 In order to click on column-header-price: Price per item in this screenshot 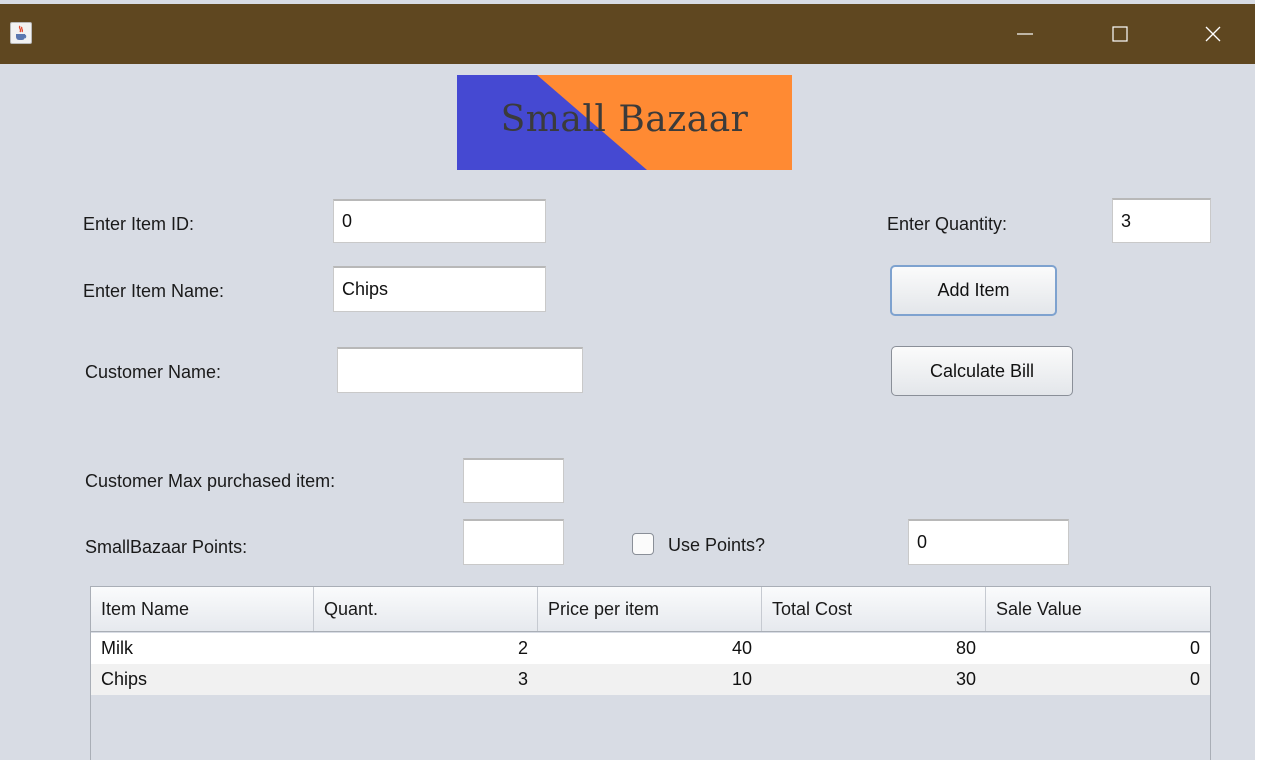, I will do `click(650, 609)`.